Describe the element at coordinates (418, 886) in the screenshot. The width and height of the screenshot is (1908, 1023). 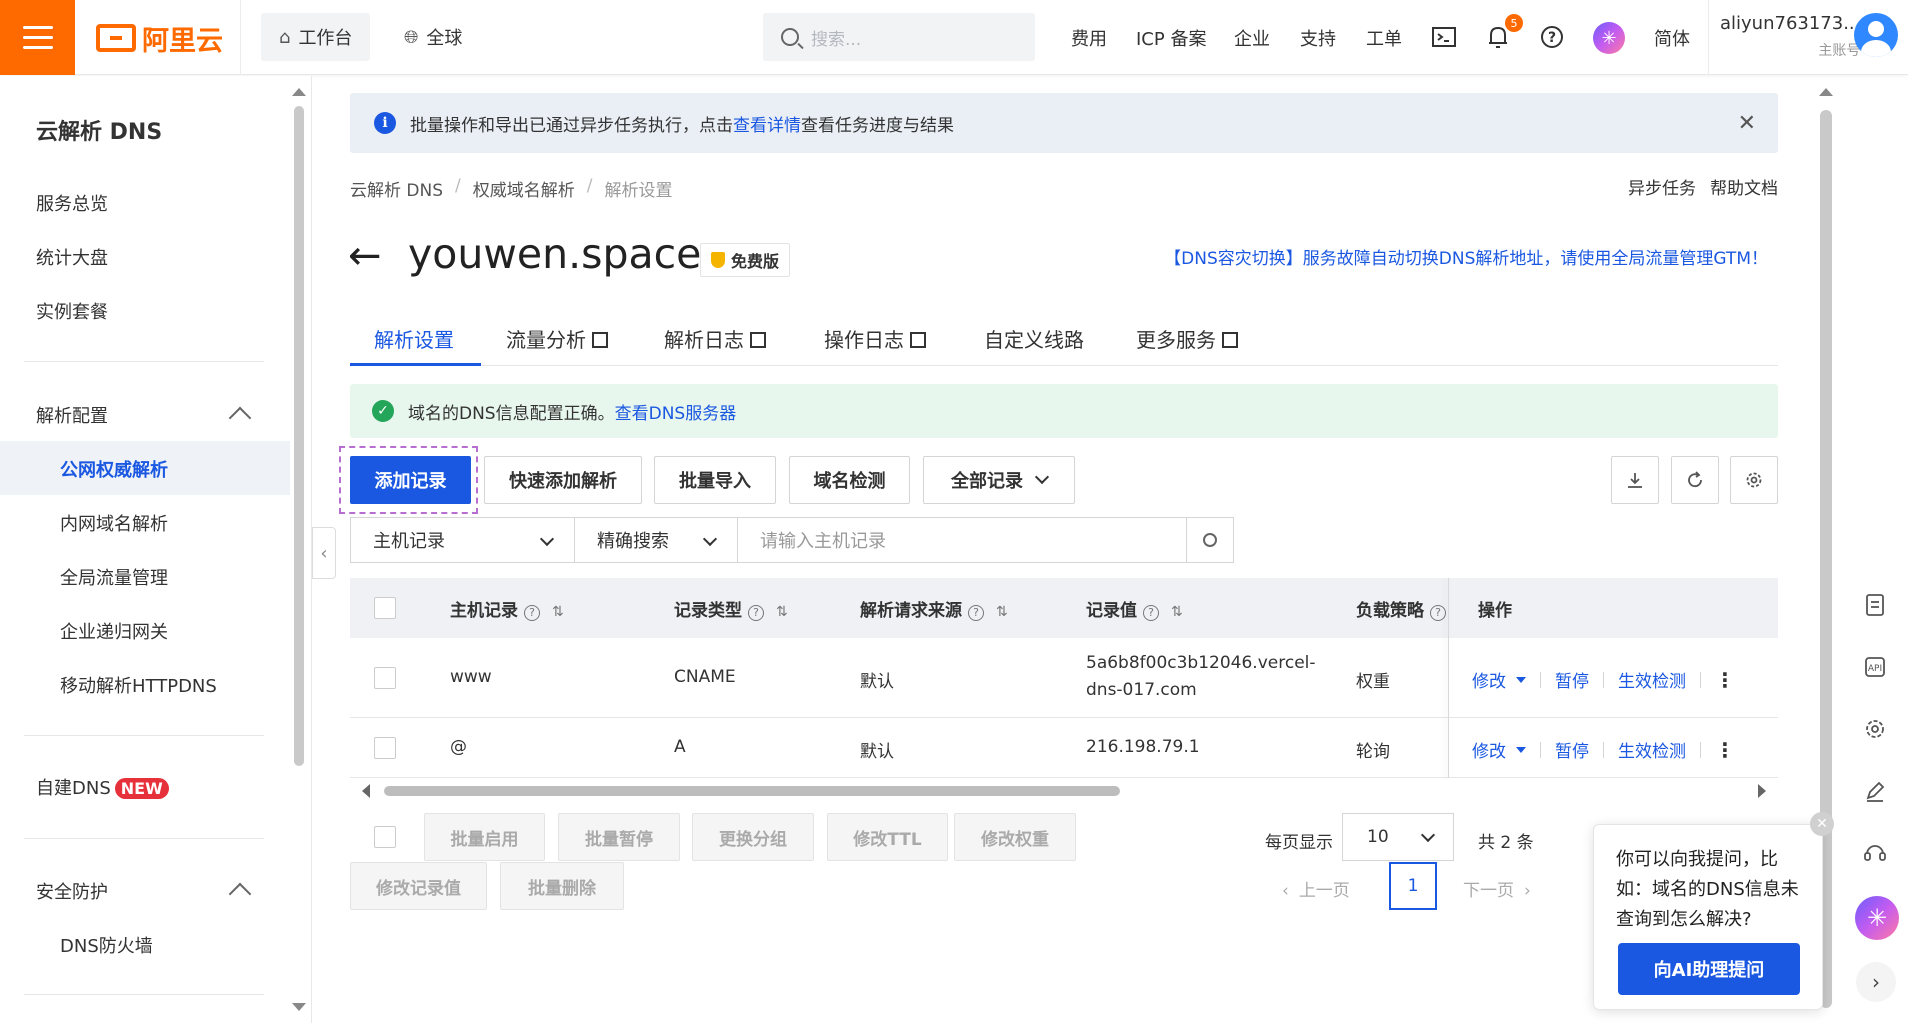
I see `modify-value-button: 修改记录值` at that location.